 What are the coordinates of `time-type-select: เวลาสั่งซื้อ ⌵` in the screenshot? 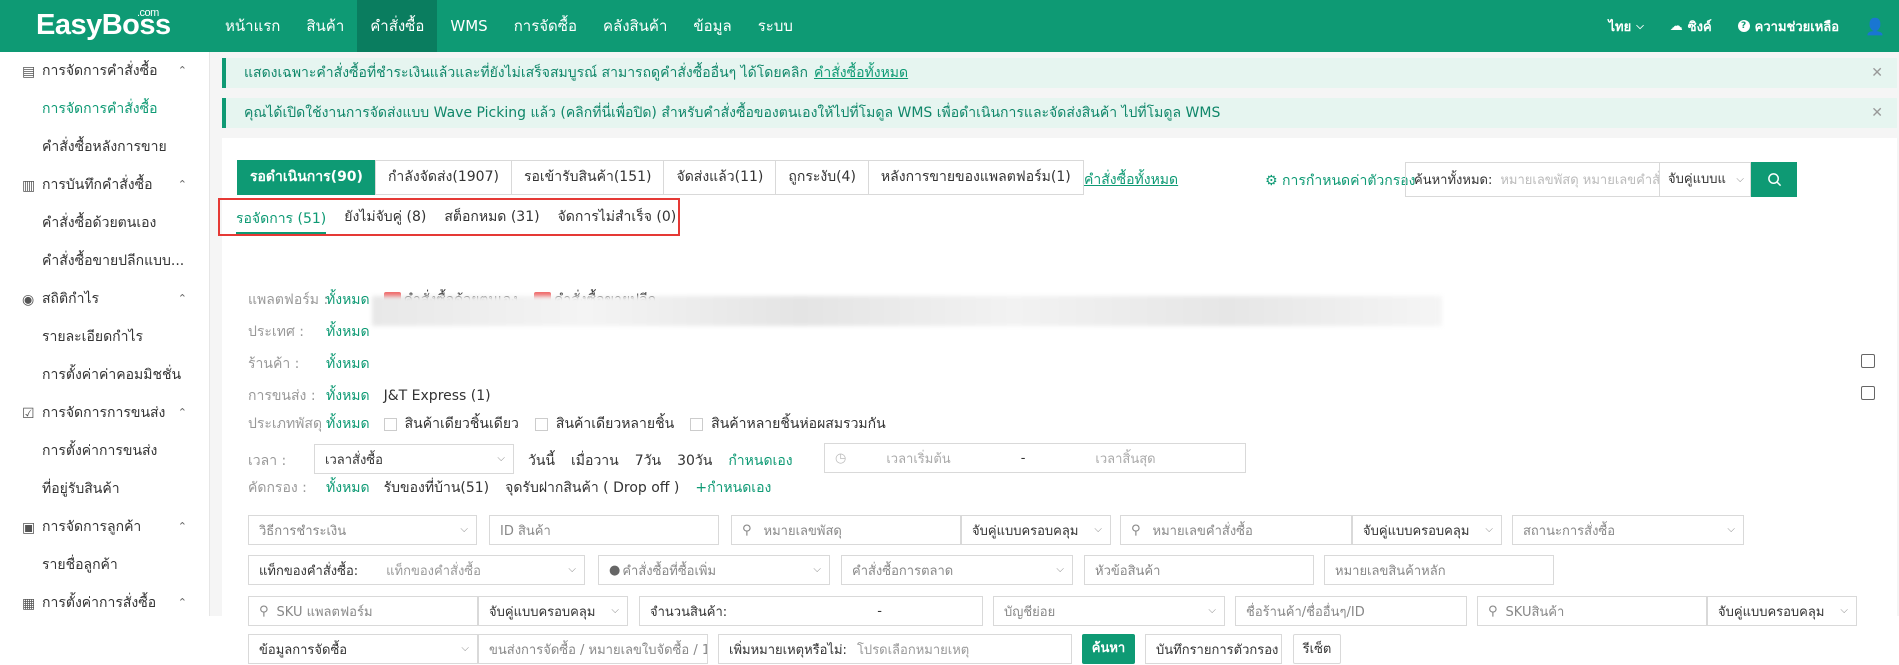 It's located at (414, 459).